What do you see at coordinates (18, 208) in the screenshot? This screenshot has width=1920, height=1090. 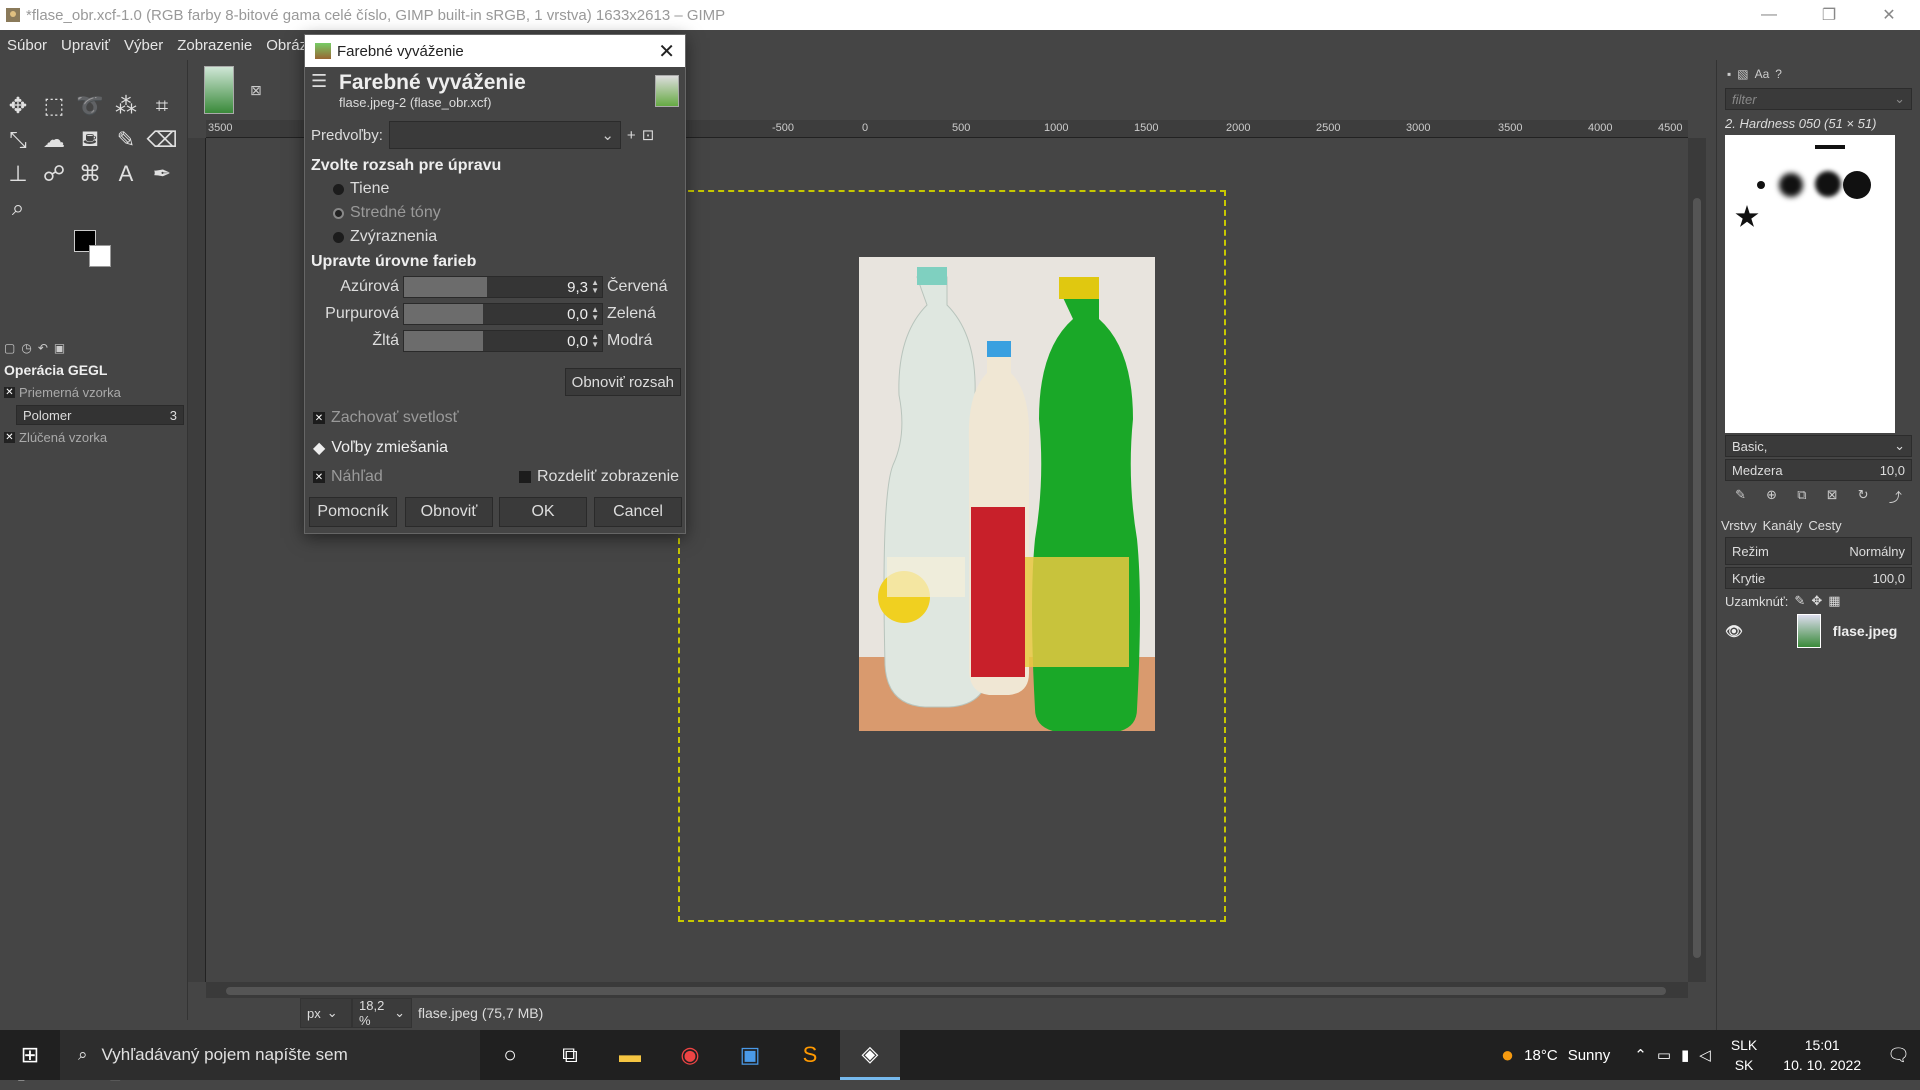 I see `zoom-tool-icon: ⌕` at bounding box center [18, 208].